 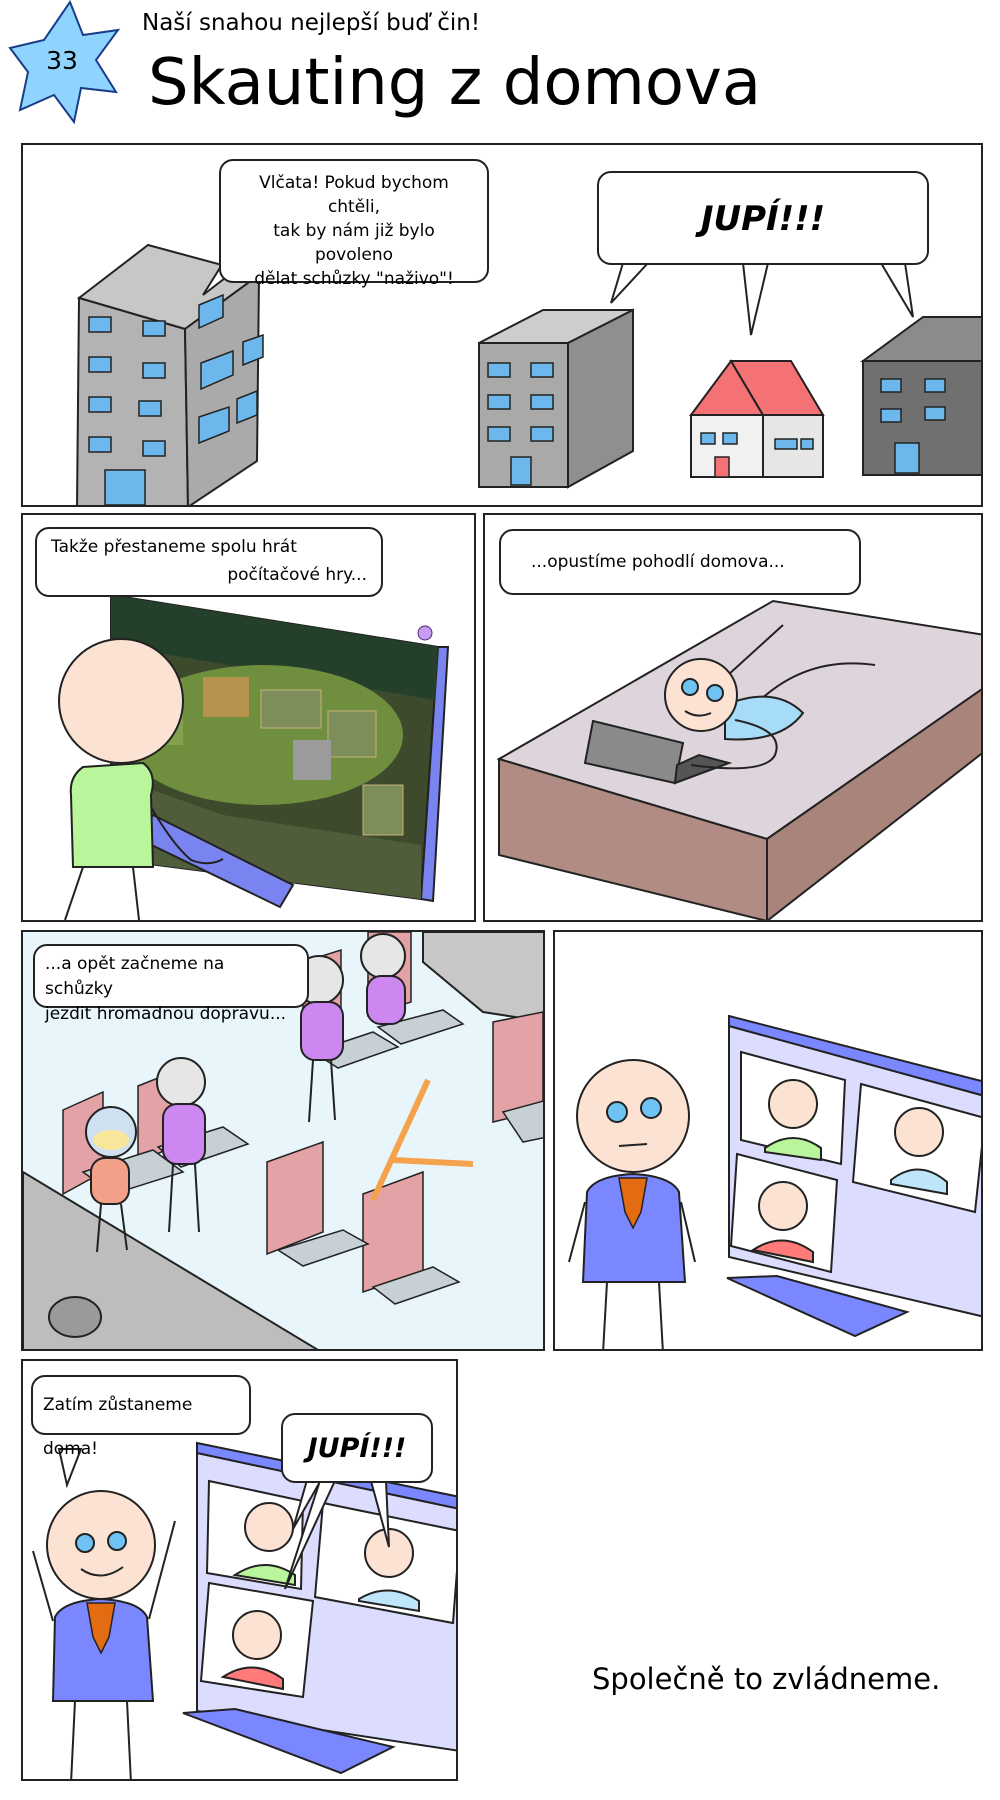 What do you see at coordinates (174, 547) in the screenshot?
I see `speech-line: Takže přestaneme spolu hrát` at bounding box center [174, 547].